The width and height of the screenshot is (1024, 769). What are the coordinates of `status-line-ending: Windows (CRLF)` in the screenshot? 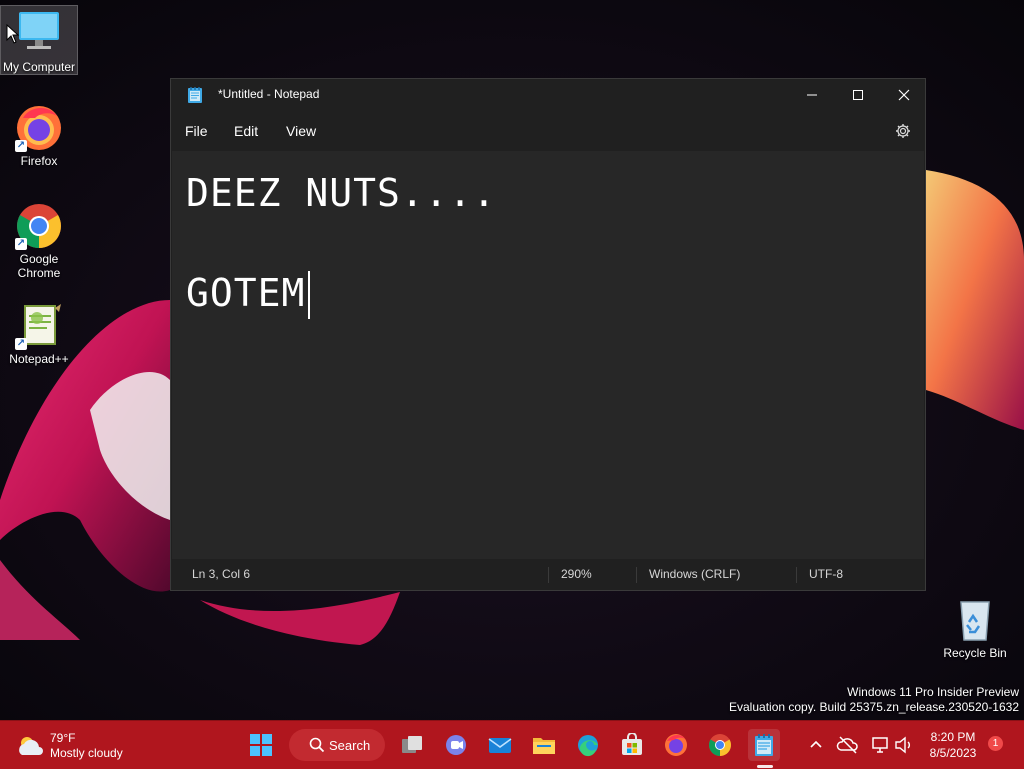 It's located at (695, 574).